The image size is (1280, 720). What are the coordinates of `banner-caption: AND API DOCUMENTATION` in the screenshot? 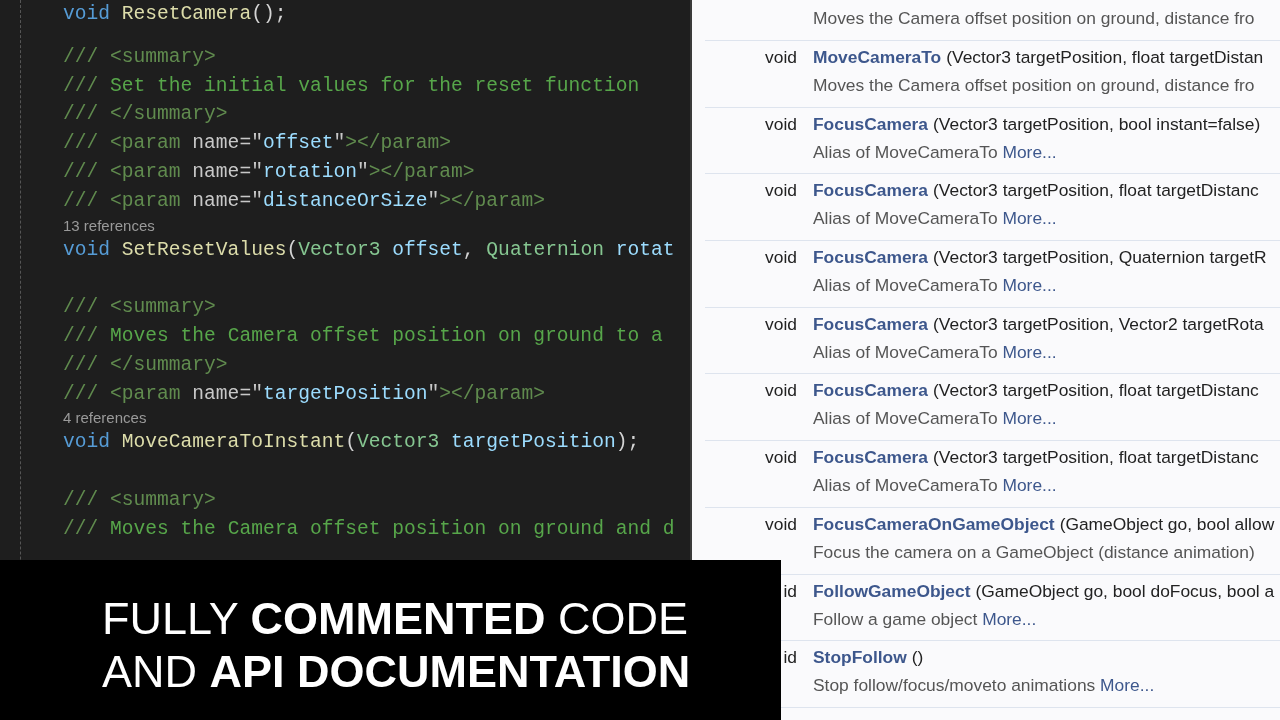 It's located at (396, 671).